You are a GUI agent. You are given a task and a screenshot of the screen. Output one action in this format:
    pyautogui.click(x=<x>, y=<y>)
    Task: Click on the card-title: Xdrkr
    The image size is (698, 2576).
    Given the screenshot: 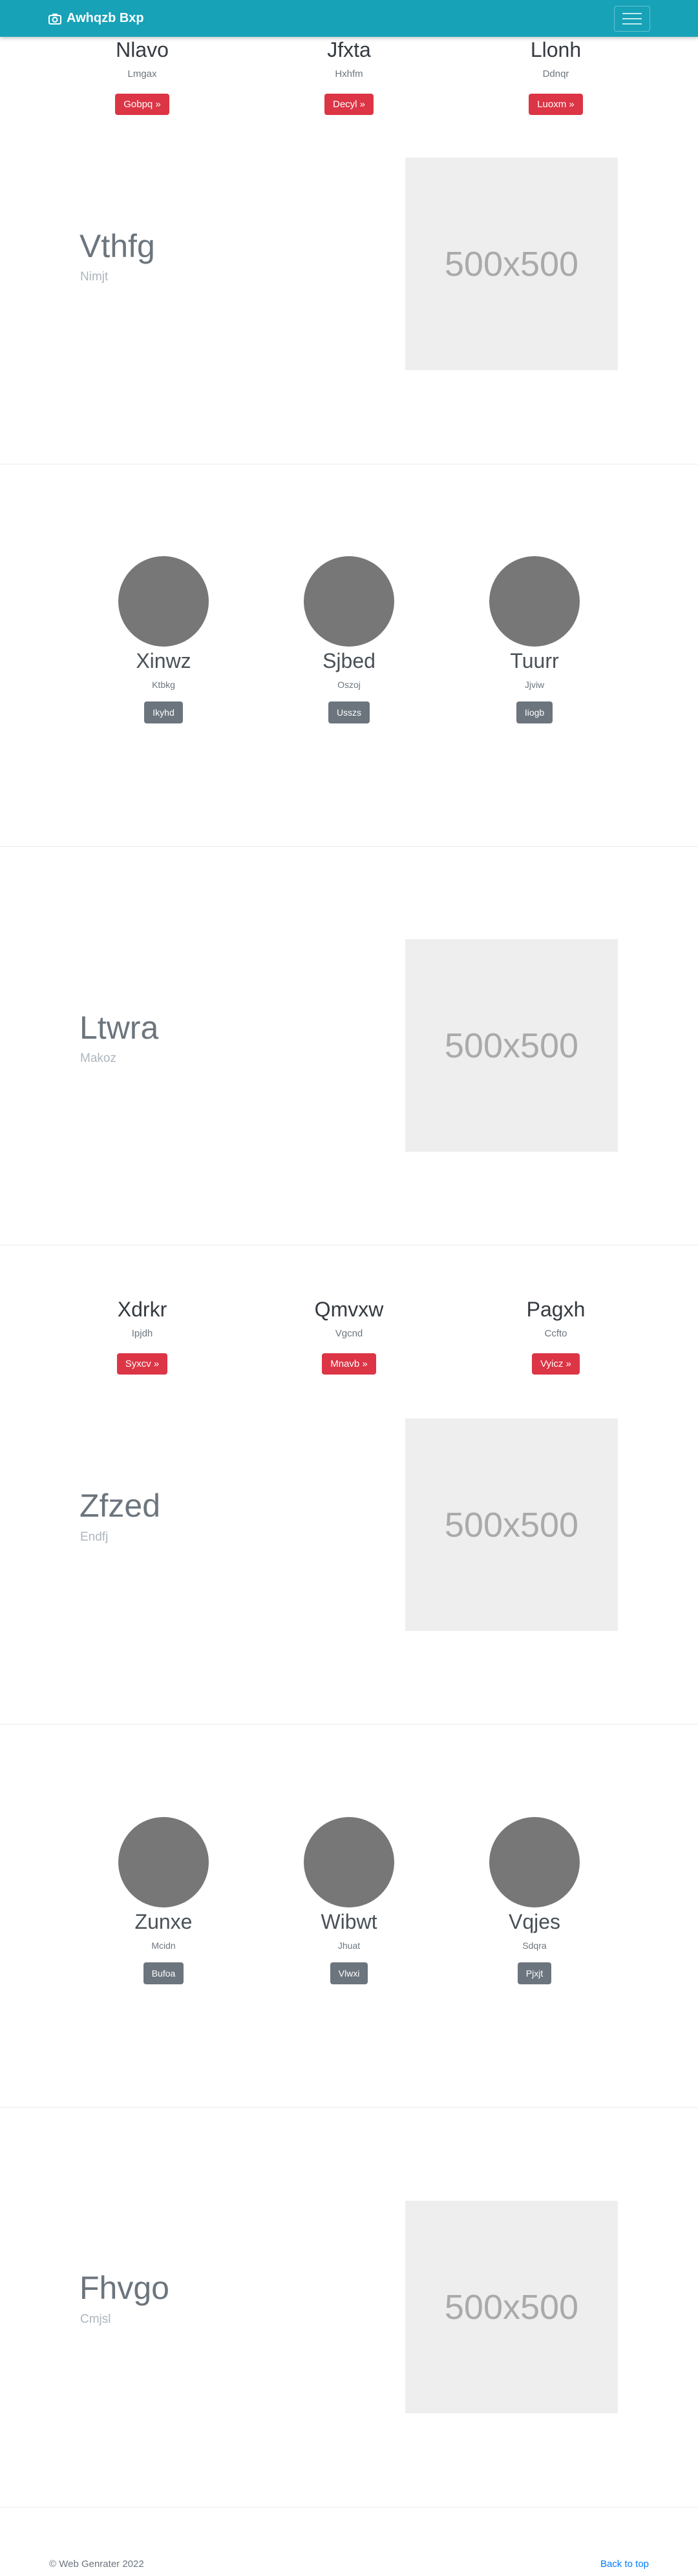 What is the action you would take?
    pyautogui.click(x=142, y=1309)
    